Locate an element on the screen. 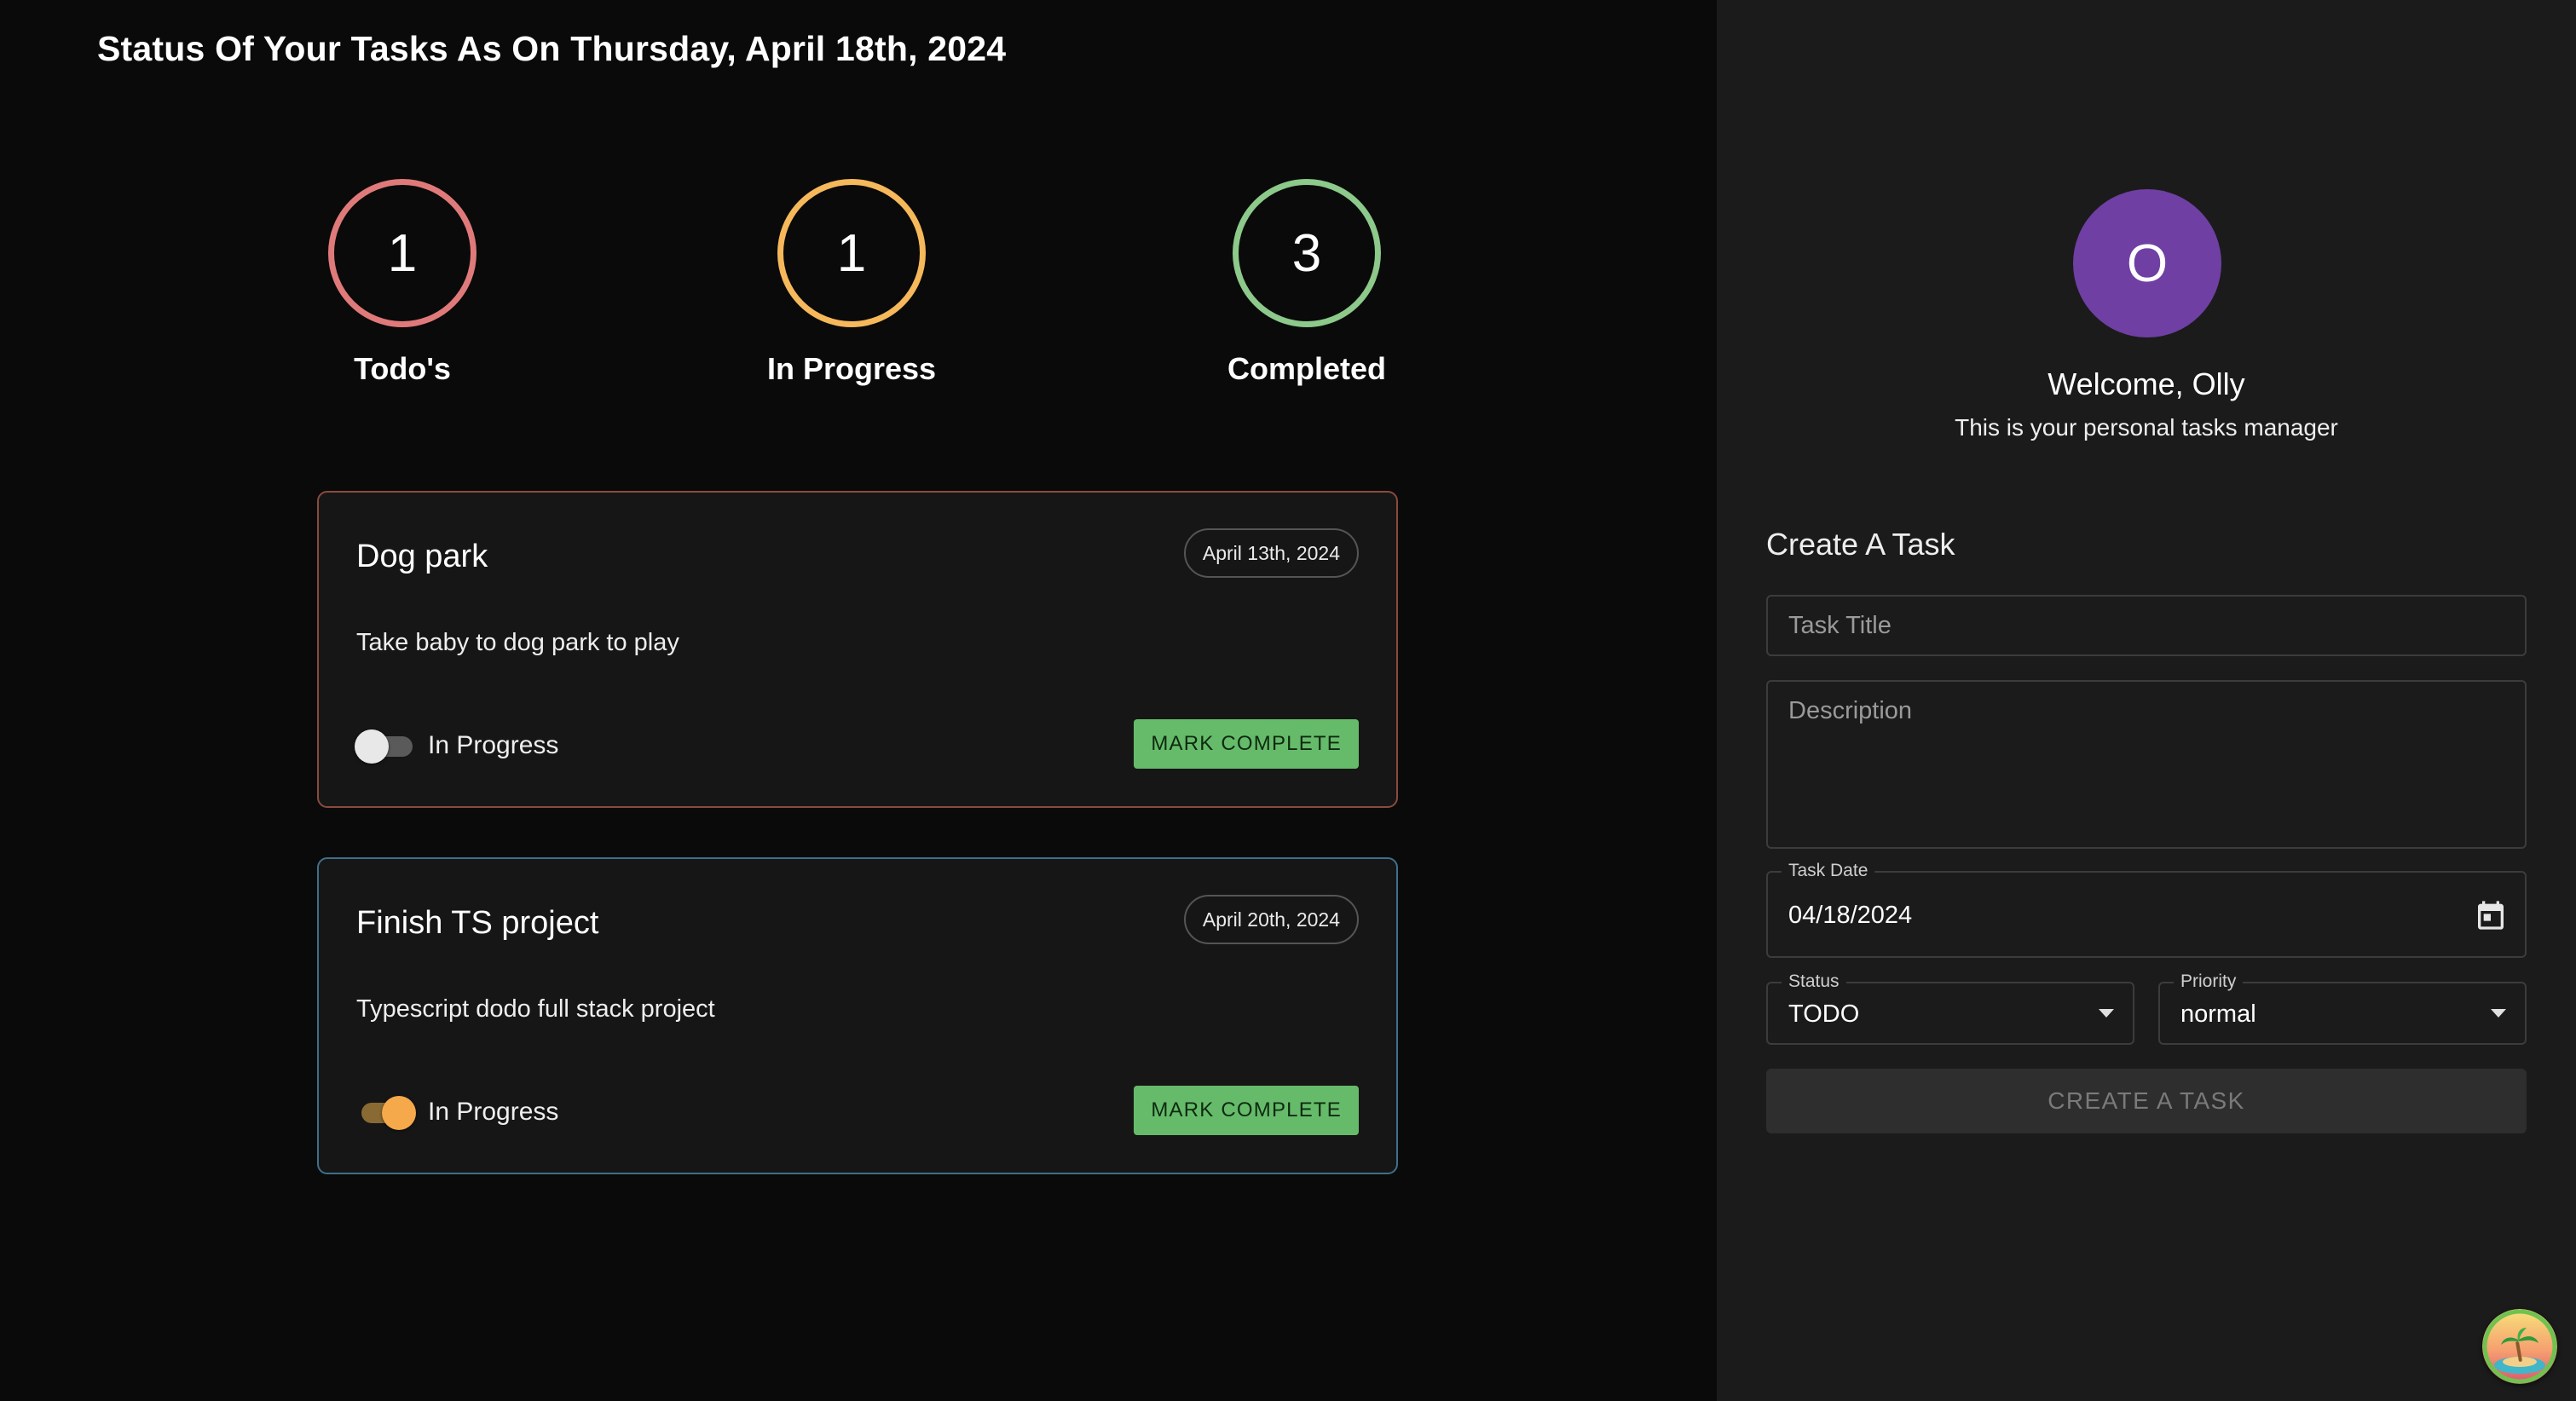 The height and width of the screenshot is (1401, 2576). priority-value: normal is located at coordinates (2218, 1014).